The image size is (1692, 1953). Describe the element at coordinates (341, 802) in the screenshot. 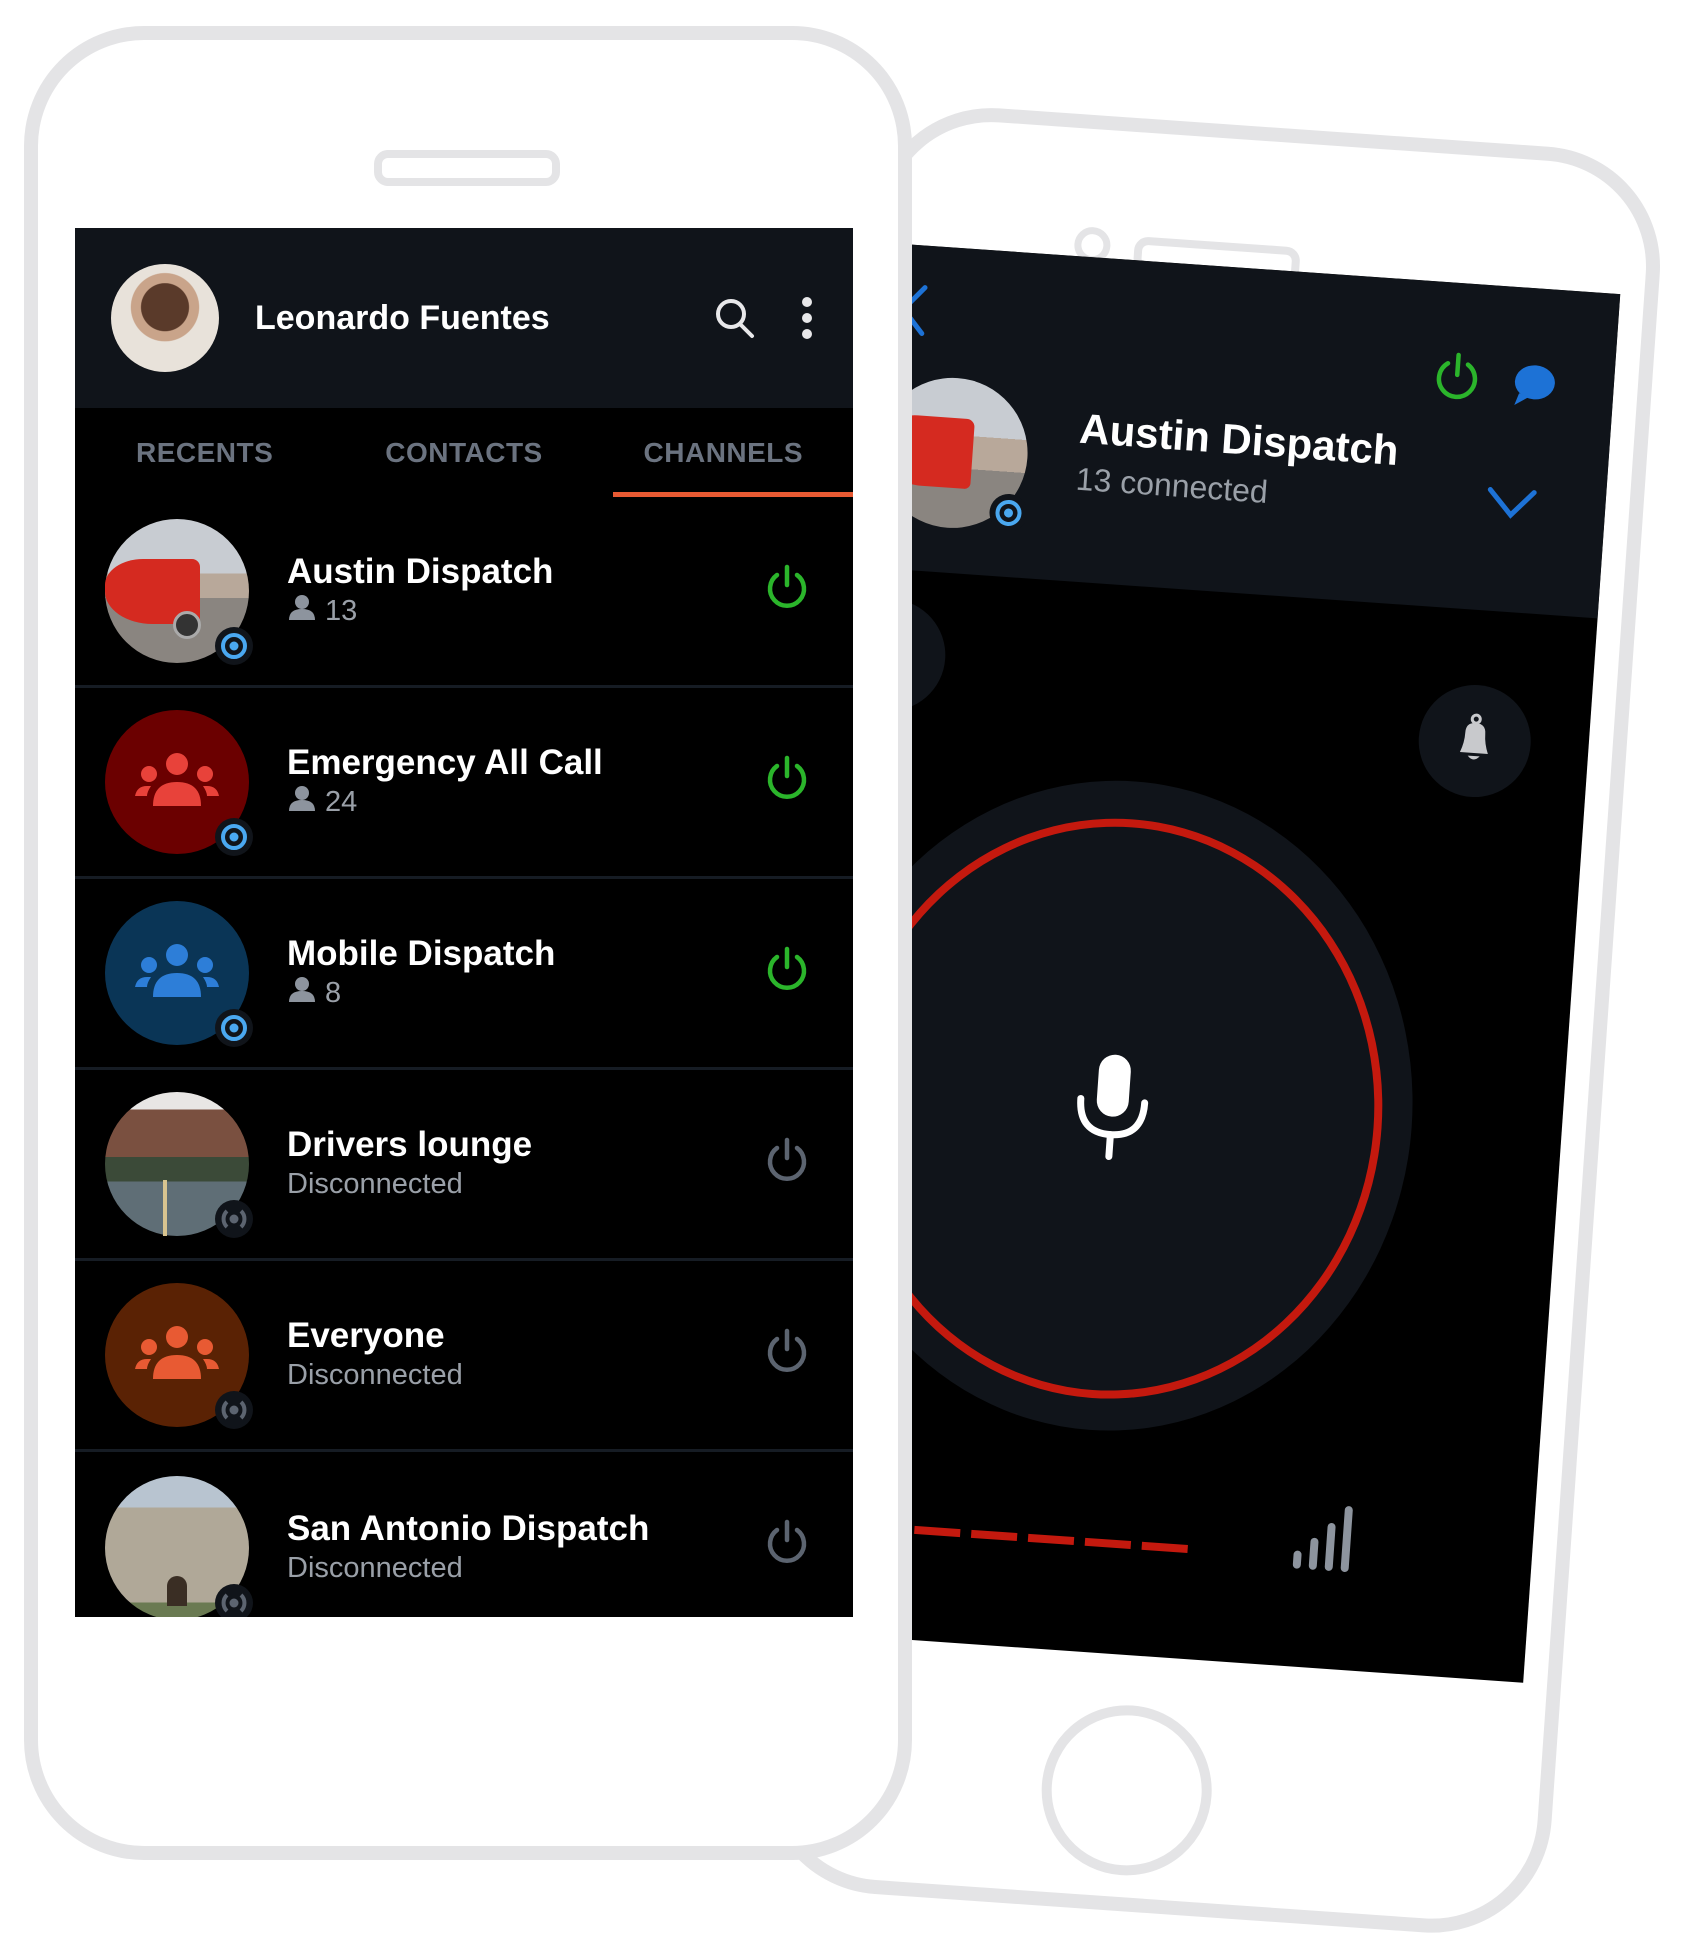

I see `member-count: 24` at that location.